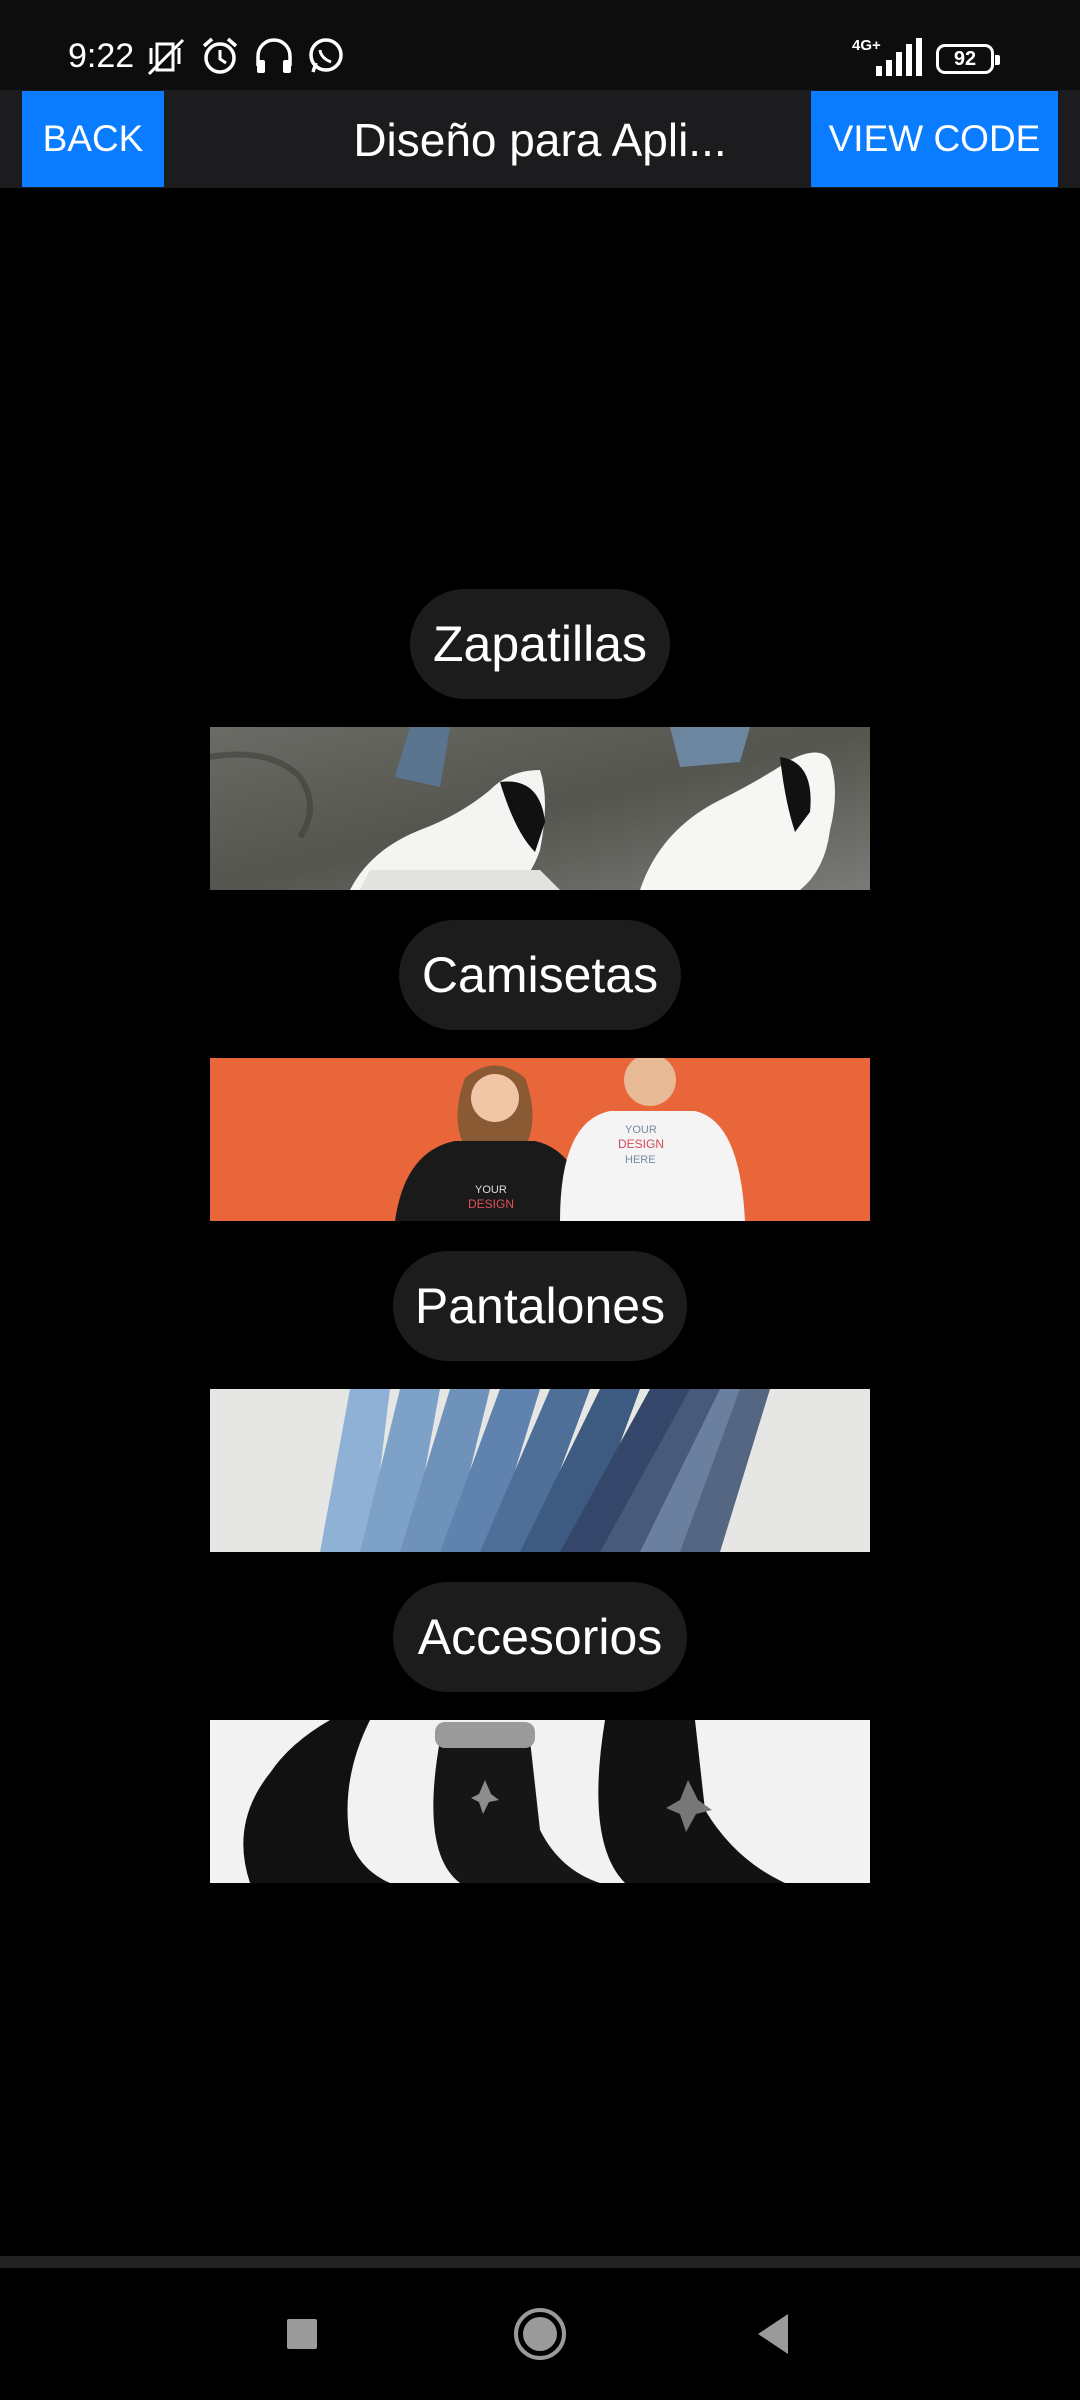 Image resolution: width=1080 pixels, height=2400 pixels. I want to click on category-pill-accesorios: Accesorios, so click(540, 1637).